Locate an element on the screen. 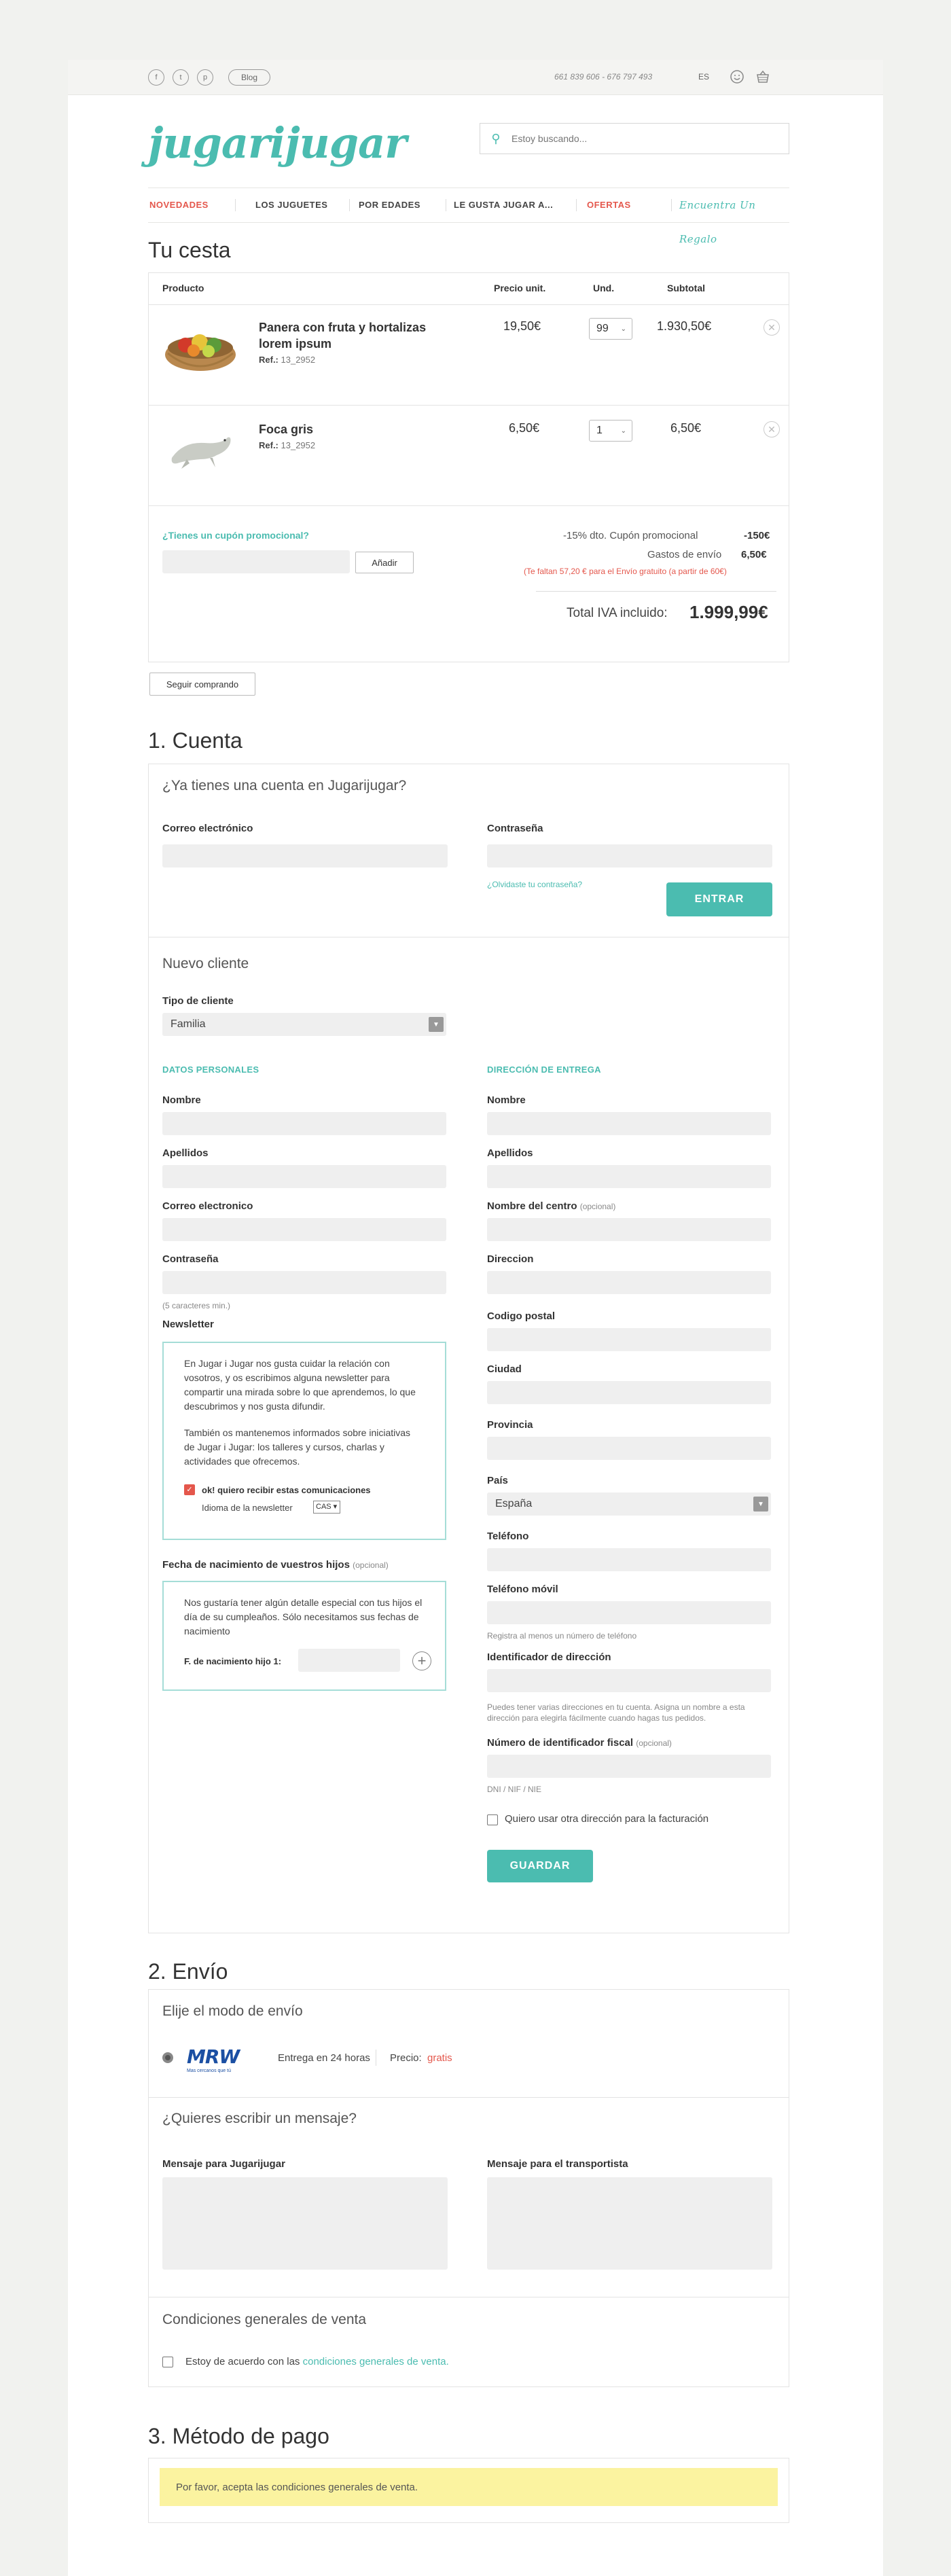  smiley-icon is located at coordinates (737, 77).